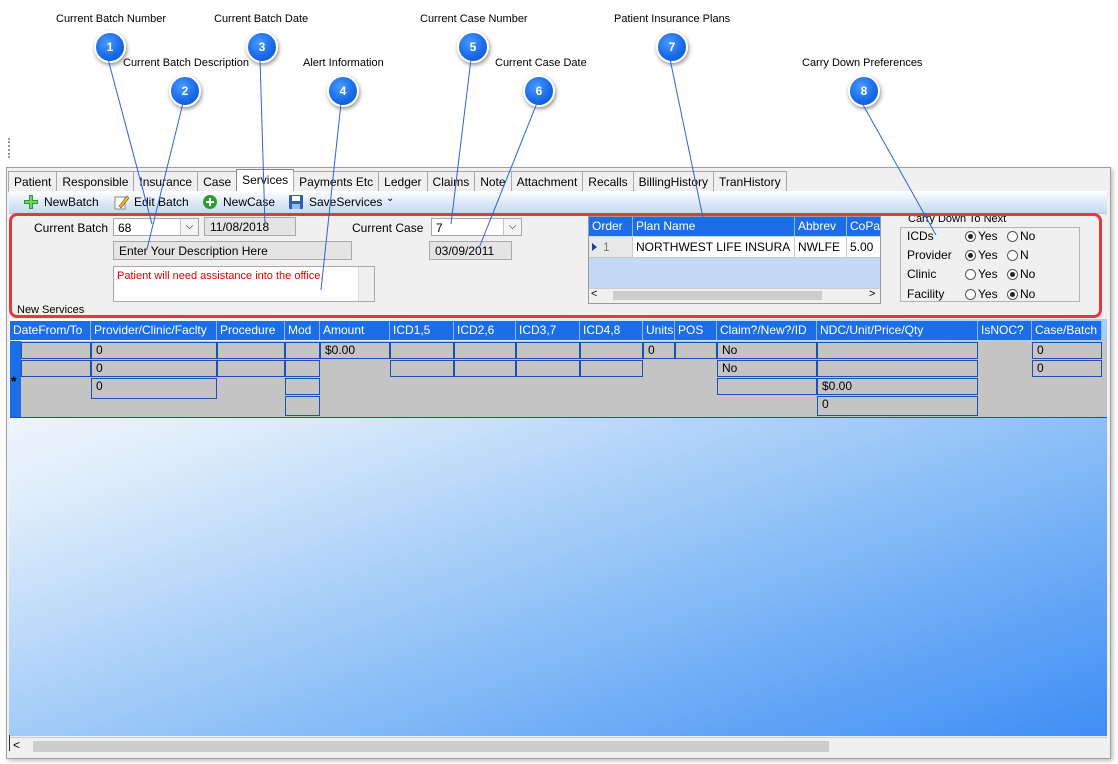 Image resolution: width=1118 pixels, height=764 pixels. Describe the element at coordinates (897, 350) in the screenshot. I see `cell-ndc` at that location.